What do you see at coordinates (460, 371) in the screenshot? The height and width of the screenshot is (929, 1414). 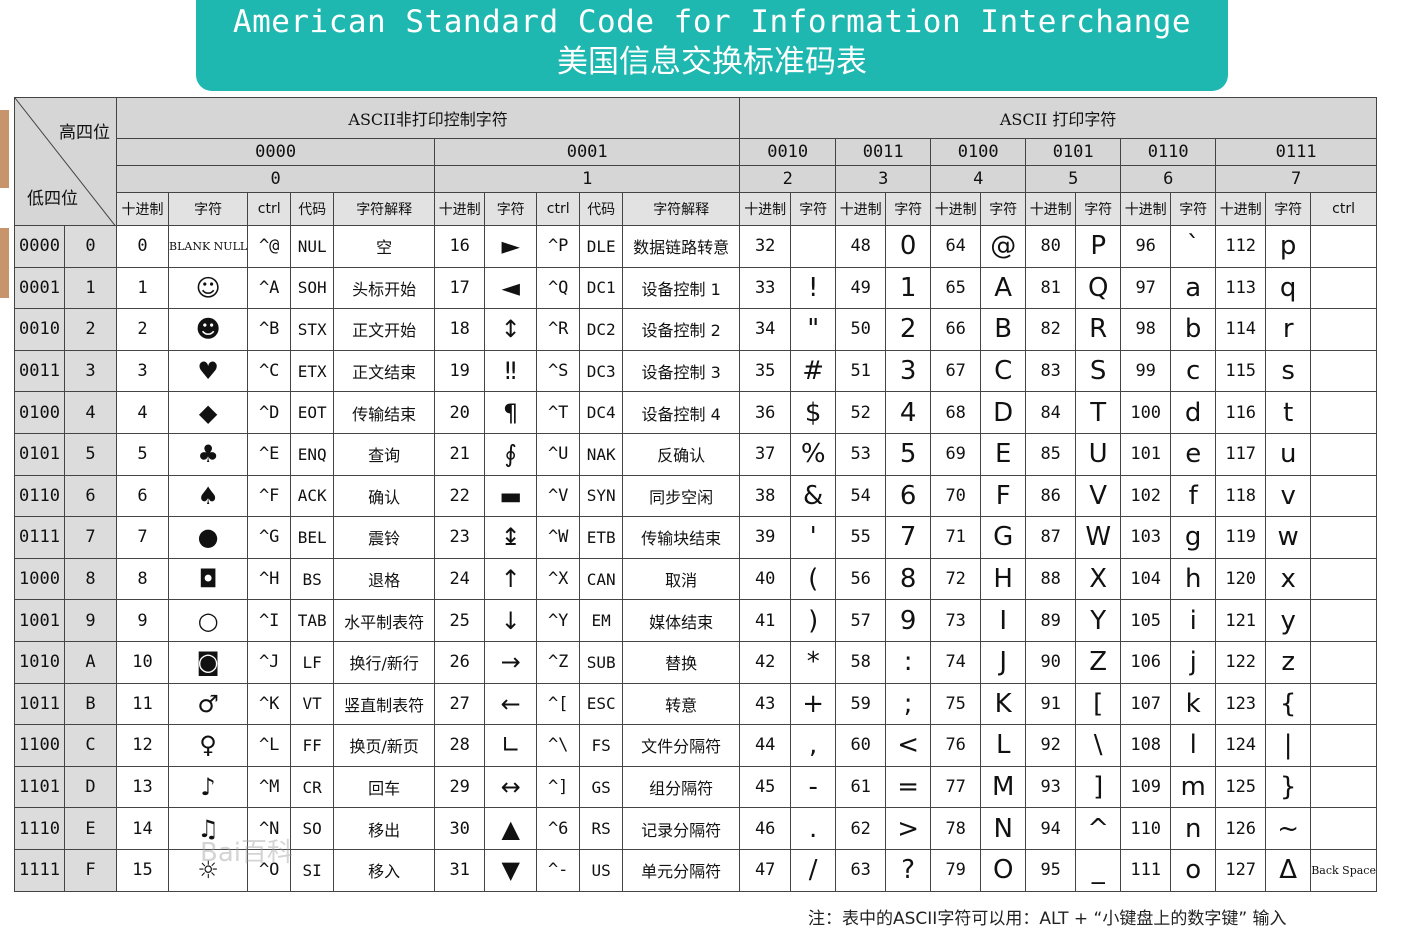 I see `decimal-cell: 19` at bounding box center [460, 371].